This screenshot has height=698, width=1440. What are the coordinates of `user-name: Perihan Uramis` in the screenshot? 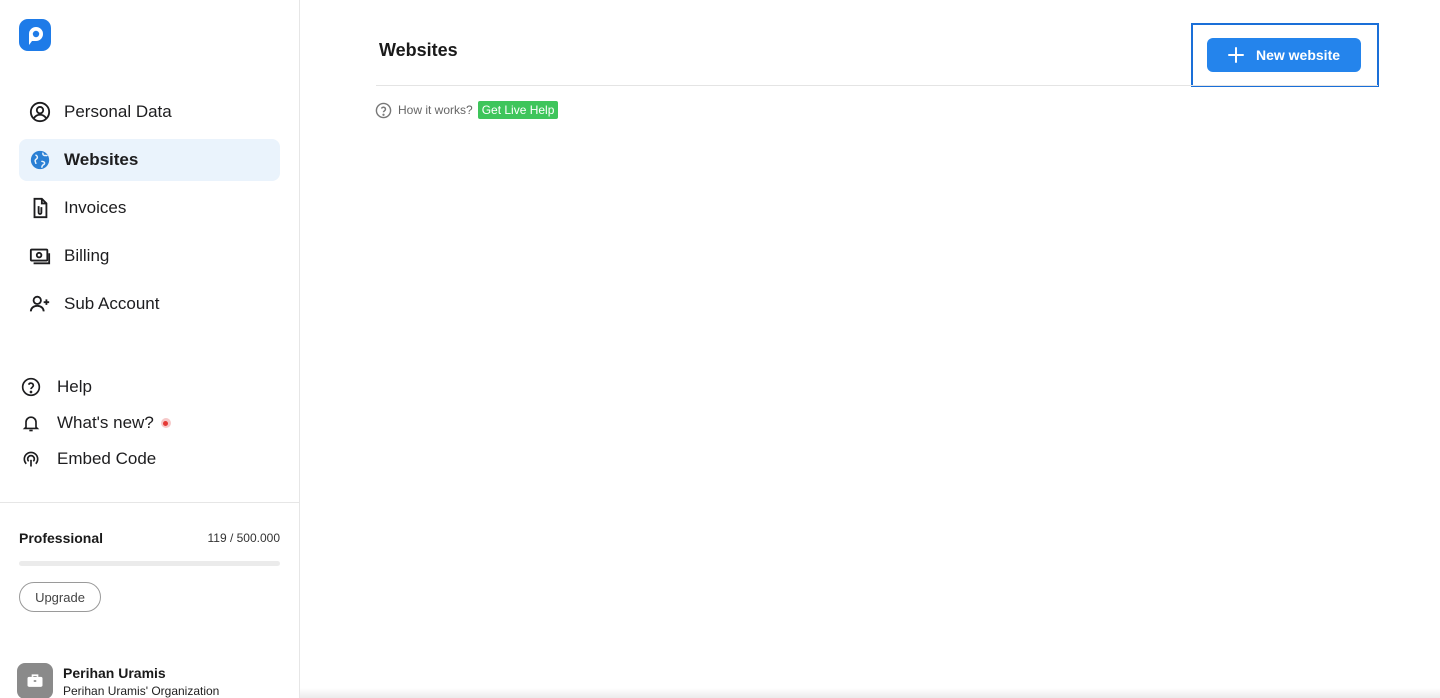 It's located at (114, 673).